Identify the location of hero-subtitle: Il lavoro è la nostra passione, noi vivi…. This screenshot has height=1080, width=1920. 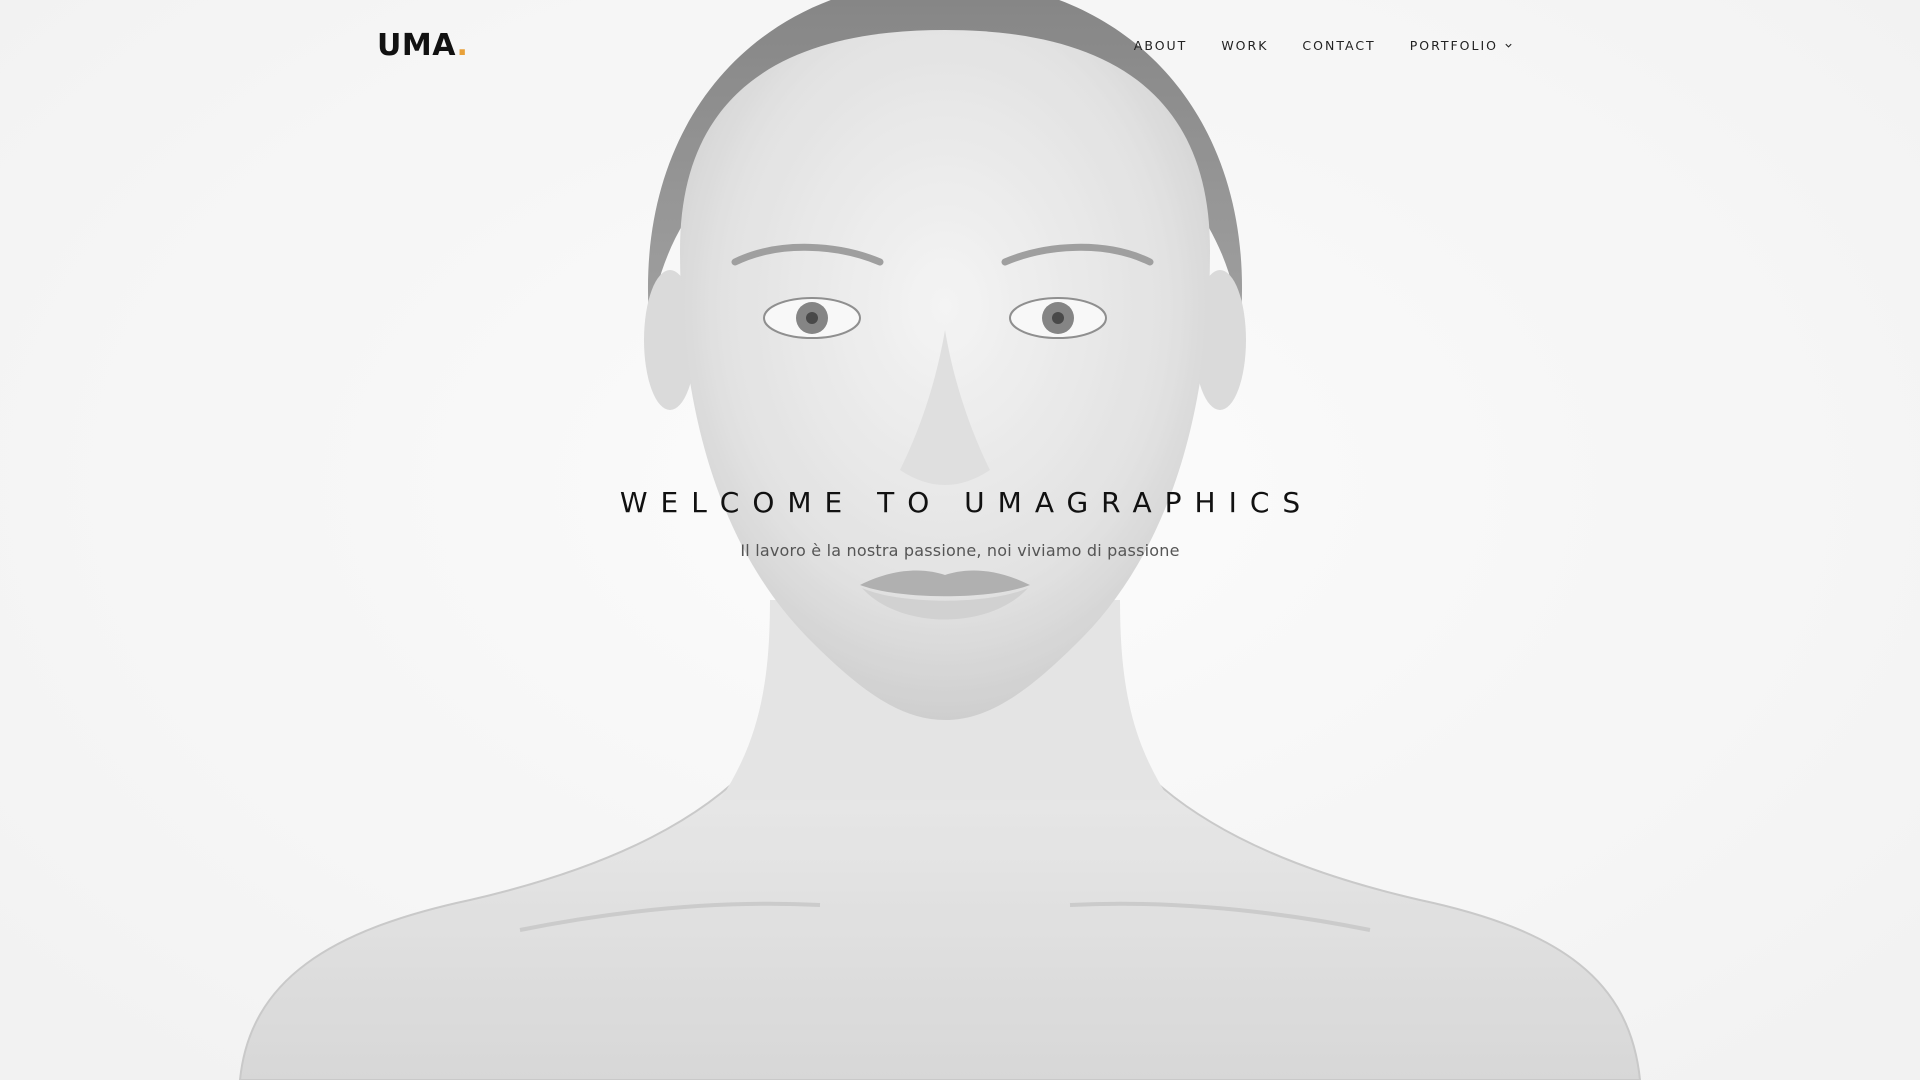
(960, 550).